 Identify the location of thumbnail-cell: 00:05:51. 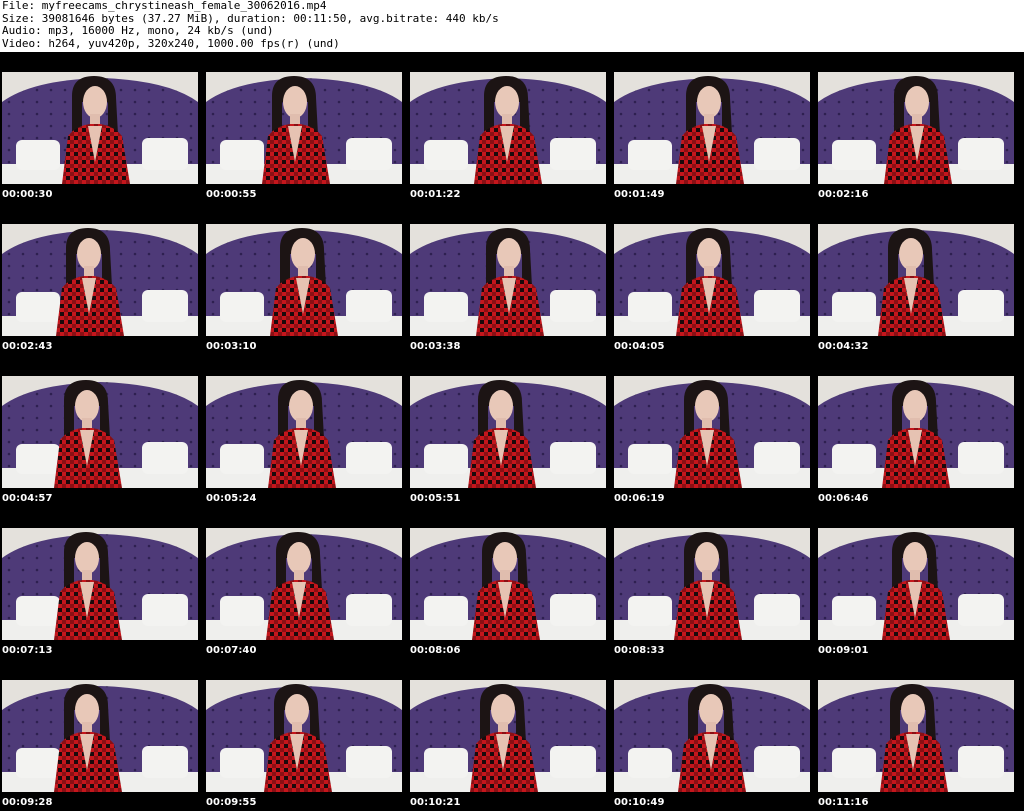
(510, 432).